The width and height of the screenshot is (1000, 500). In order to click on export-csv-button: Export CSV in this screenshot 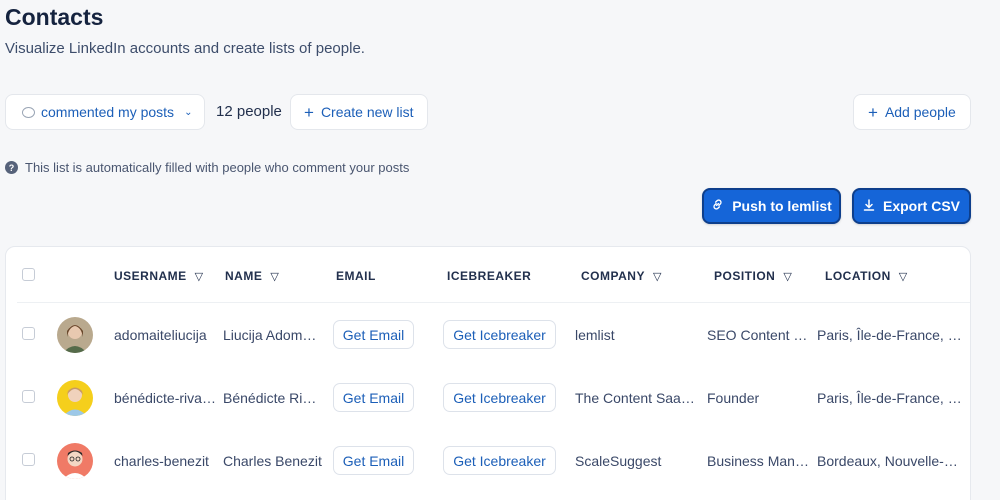, I will do `click(911, 206)`.